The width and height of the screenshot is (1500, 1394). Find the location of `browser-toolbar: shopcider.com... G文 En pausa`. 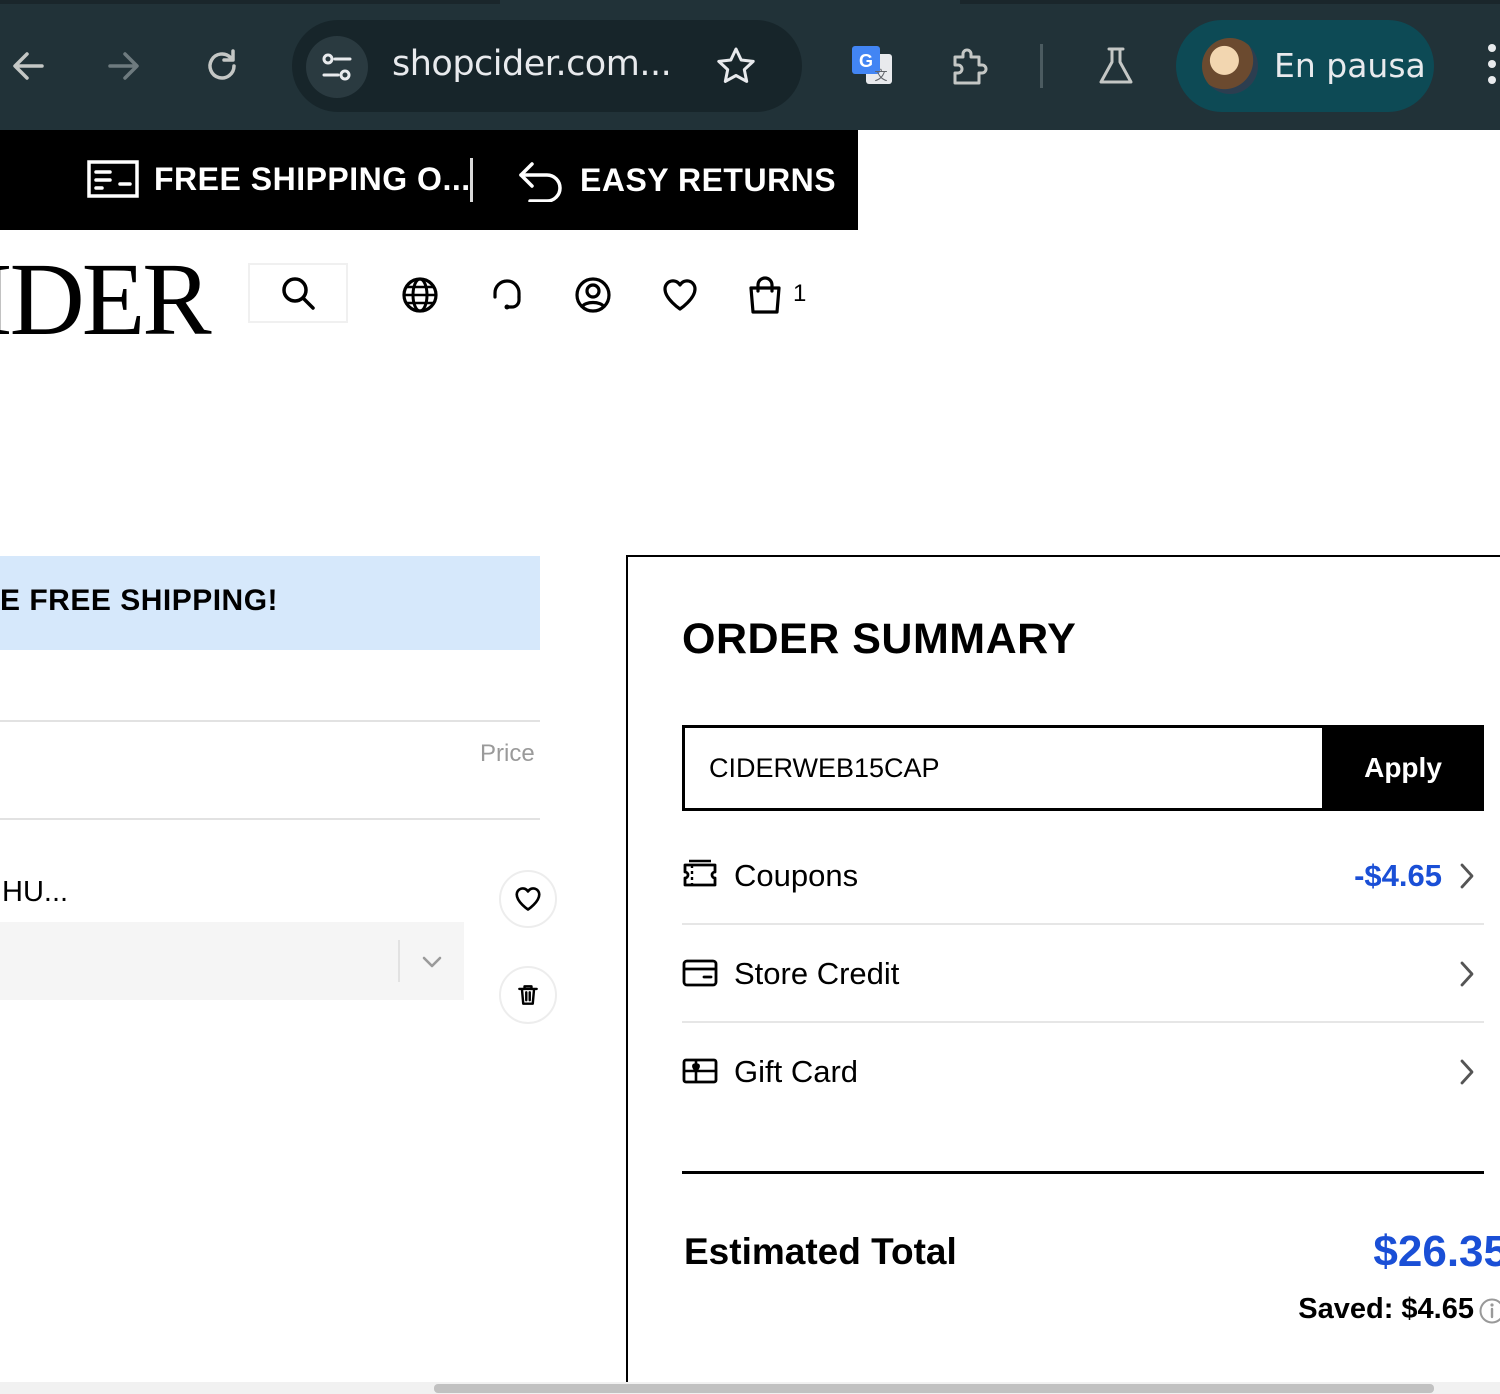

browser-toolbar: shopcider.com... G文 En pausa is located at coordinates (750, 65).